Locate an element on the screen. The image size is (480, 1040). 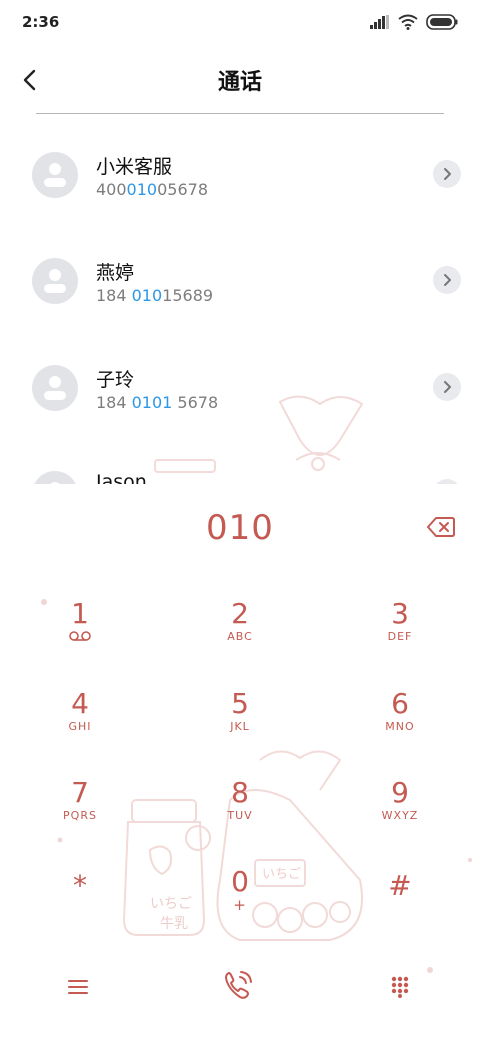
key-letters: PQRS is located at coordinates (80, 815).